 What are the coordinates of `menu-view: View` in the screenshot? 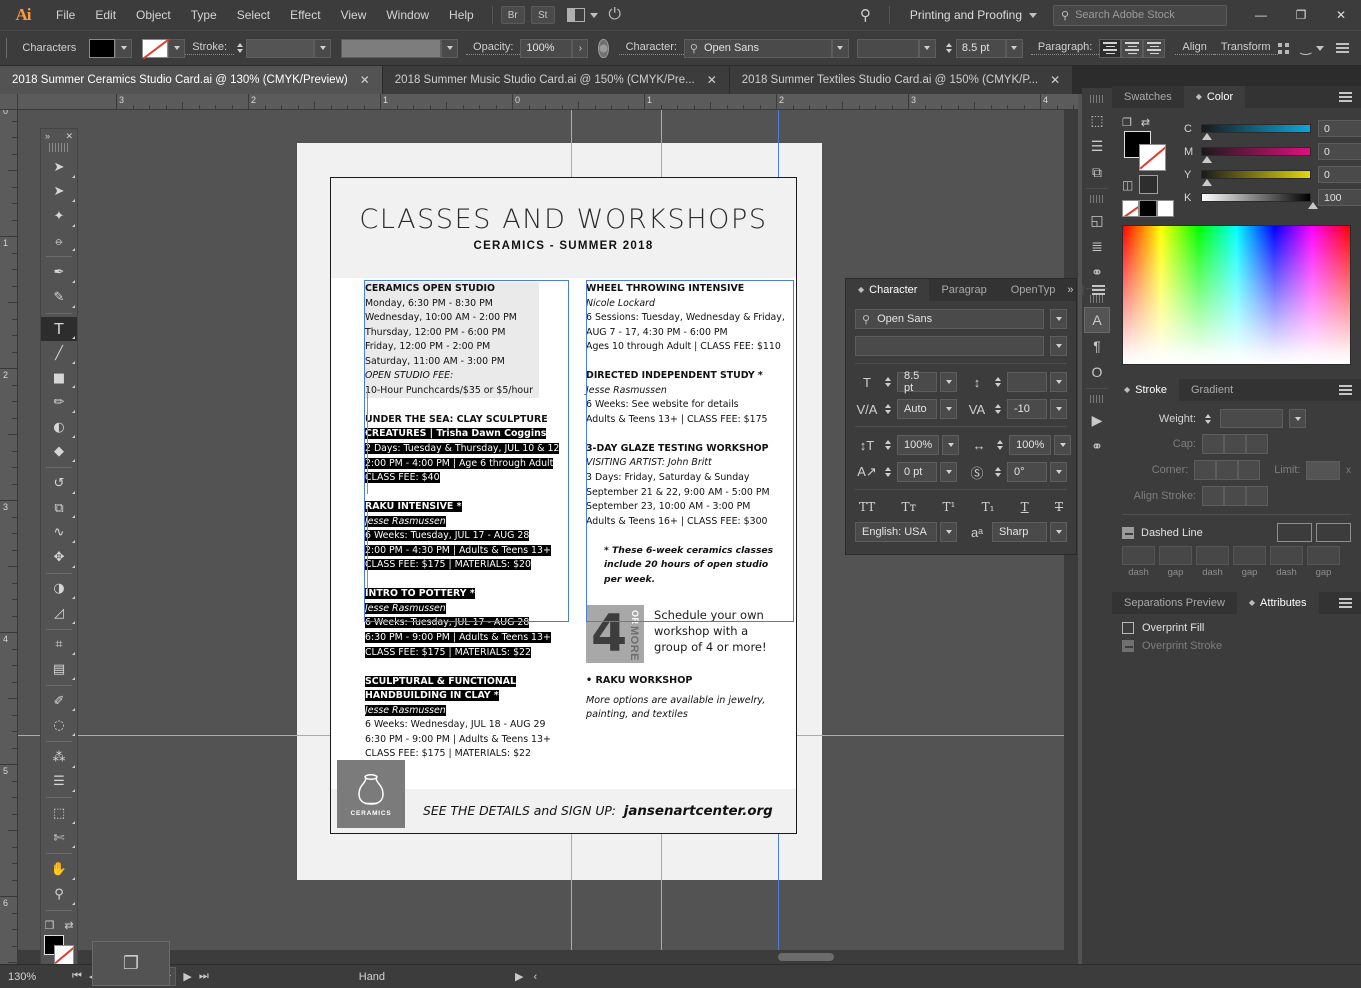 It's located at (354, 15).